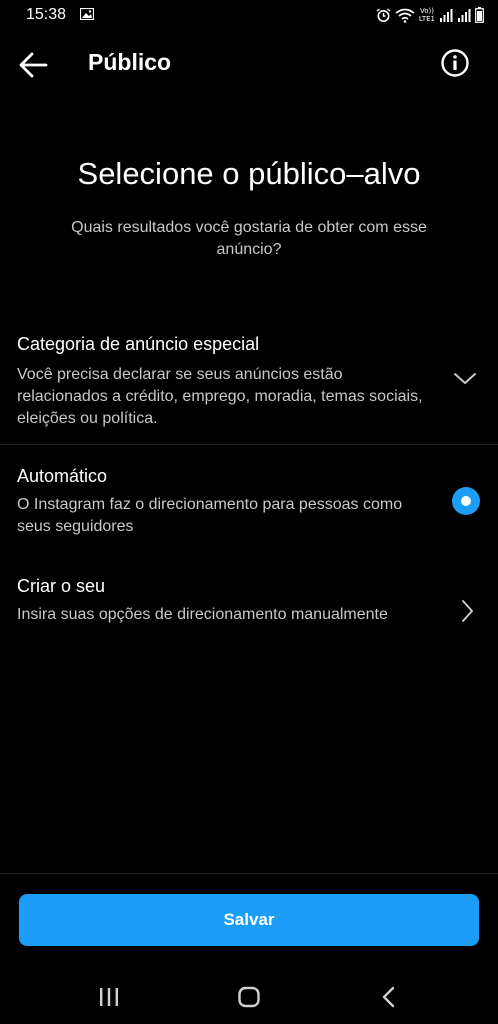 This screenshot has height=1024, width=498. What do you see at coordinates (61, 586) in the screenshot?
I see `custom-audience-title: Criar o seu` at bounding box center [61, 586].